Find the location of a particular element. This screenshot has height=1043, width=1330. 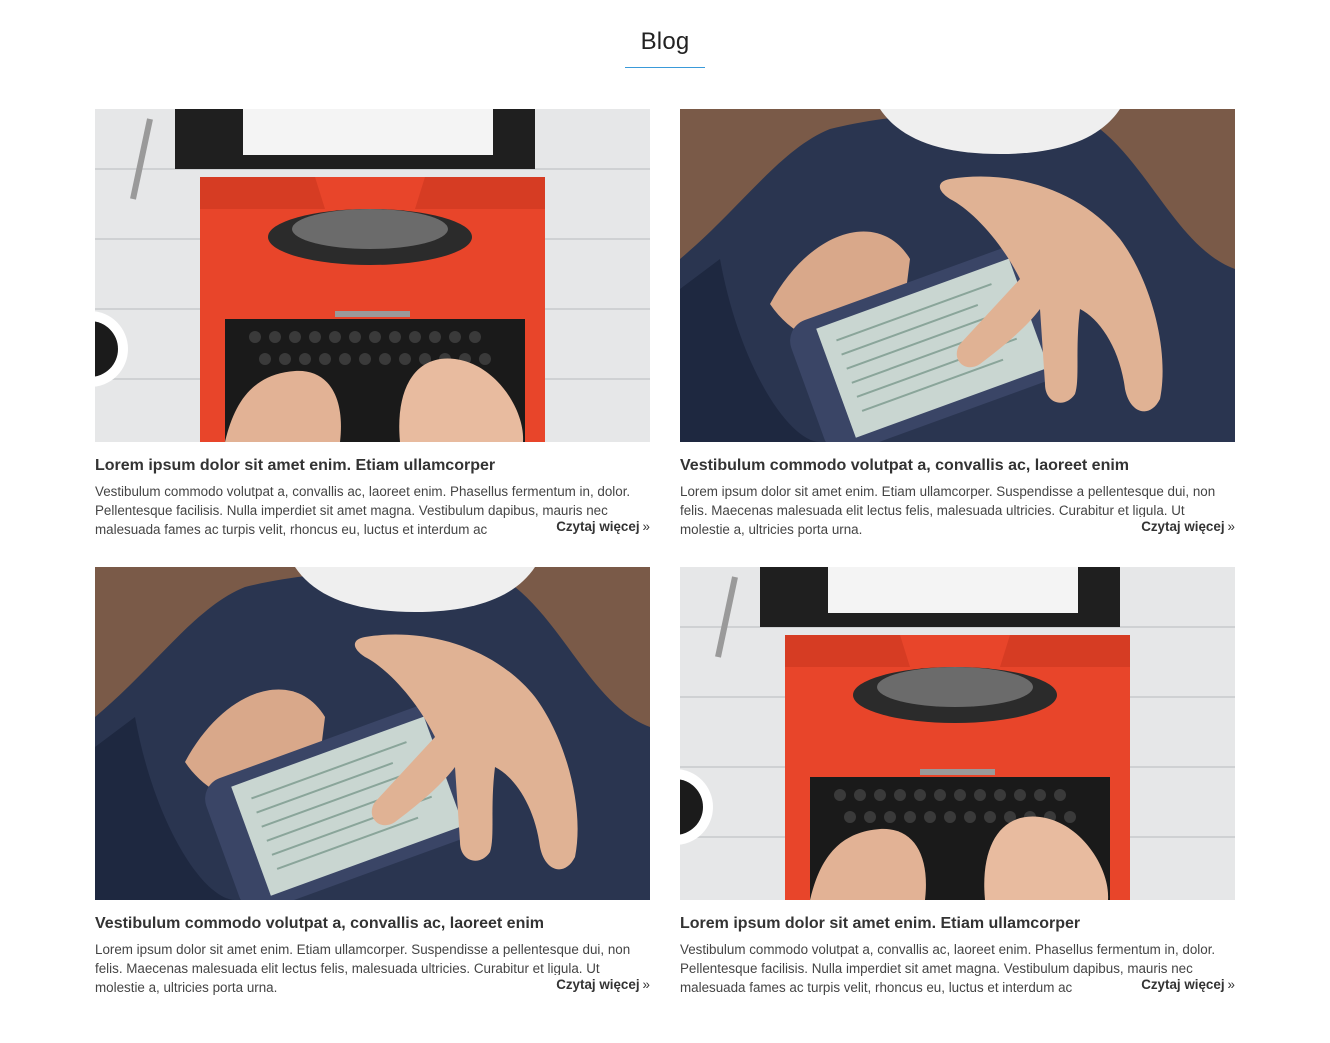

title-underline is located at coordinates (665, 67).